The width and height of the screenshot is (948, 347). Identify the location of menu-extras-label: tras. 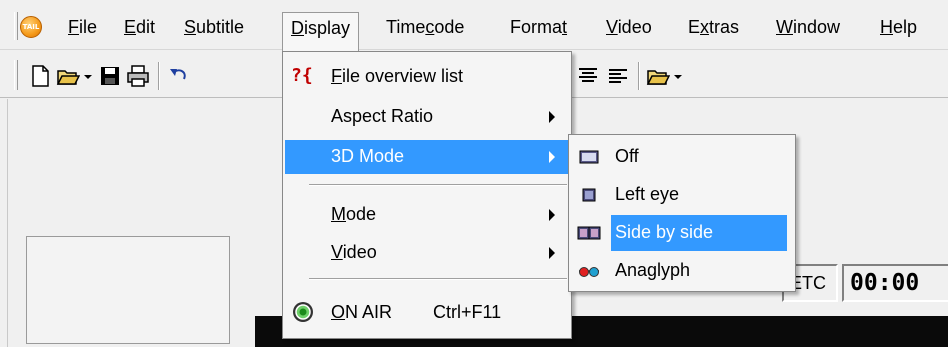
(724, 27).